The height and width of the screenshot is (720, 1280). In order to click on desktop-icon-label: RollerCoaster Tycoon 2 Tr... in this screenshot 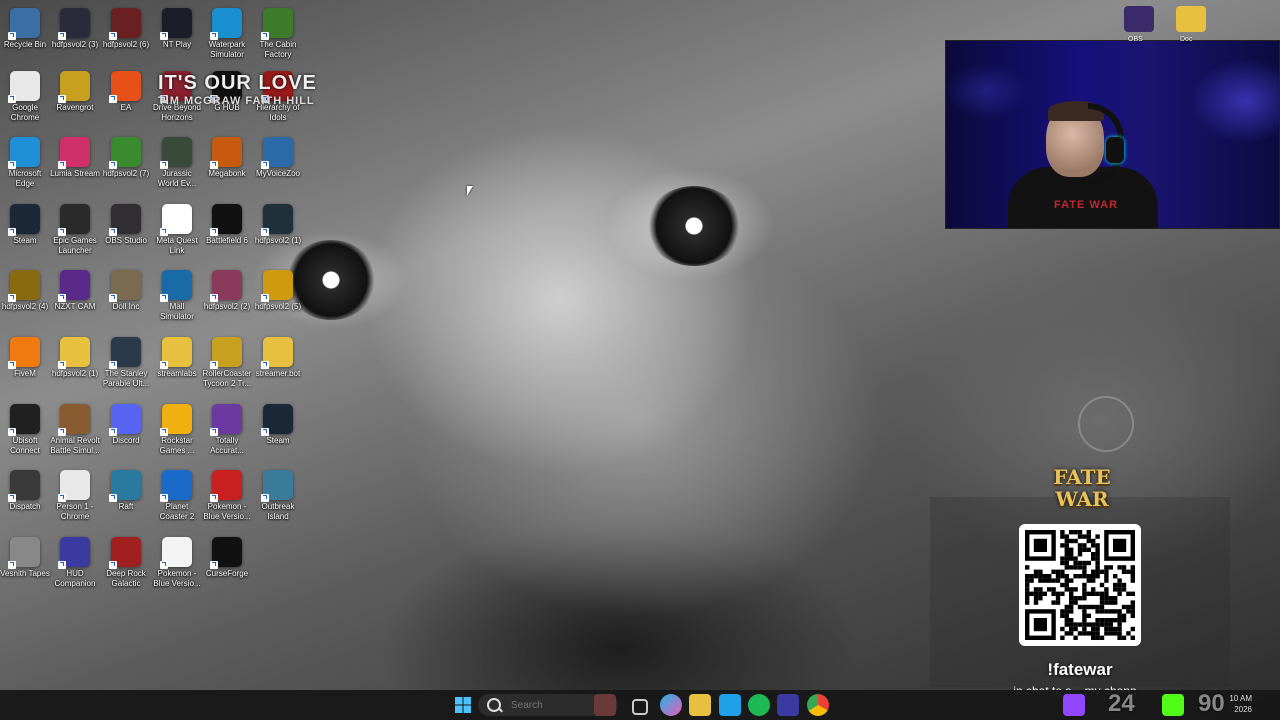, I will do `click(227, 378)`.